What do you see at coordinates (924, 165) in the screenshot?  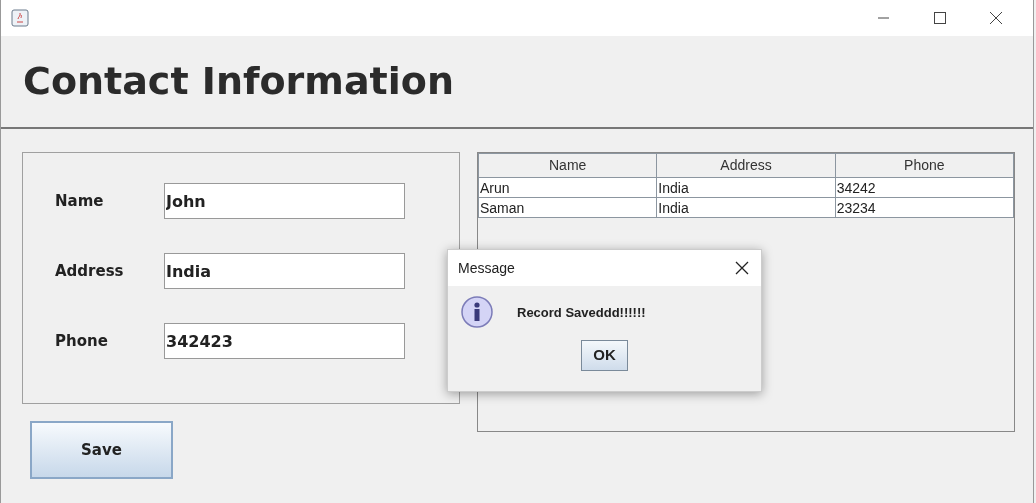 I see `column-header: Phone` at bounding box center [924, 165].